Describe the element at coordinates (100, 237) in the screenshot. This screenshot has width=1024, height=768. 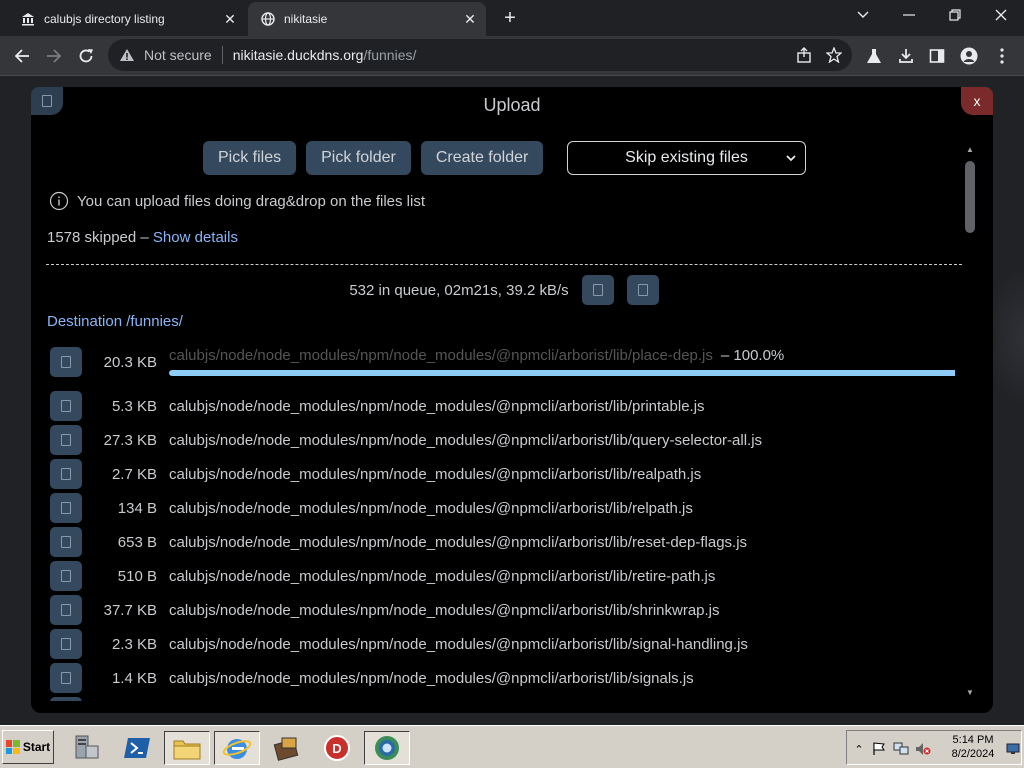
I see `skipped-count: 1578 skipped –` at that location.